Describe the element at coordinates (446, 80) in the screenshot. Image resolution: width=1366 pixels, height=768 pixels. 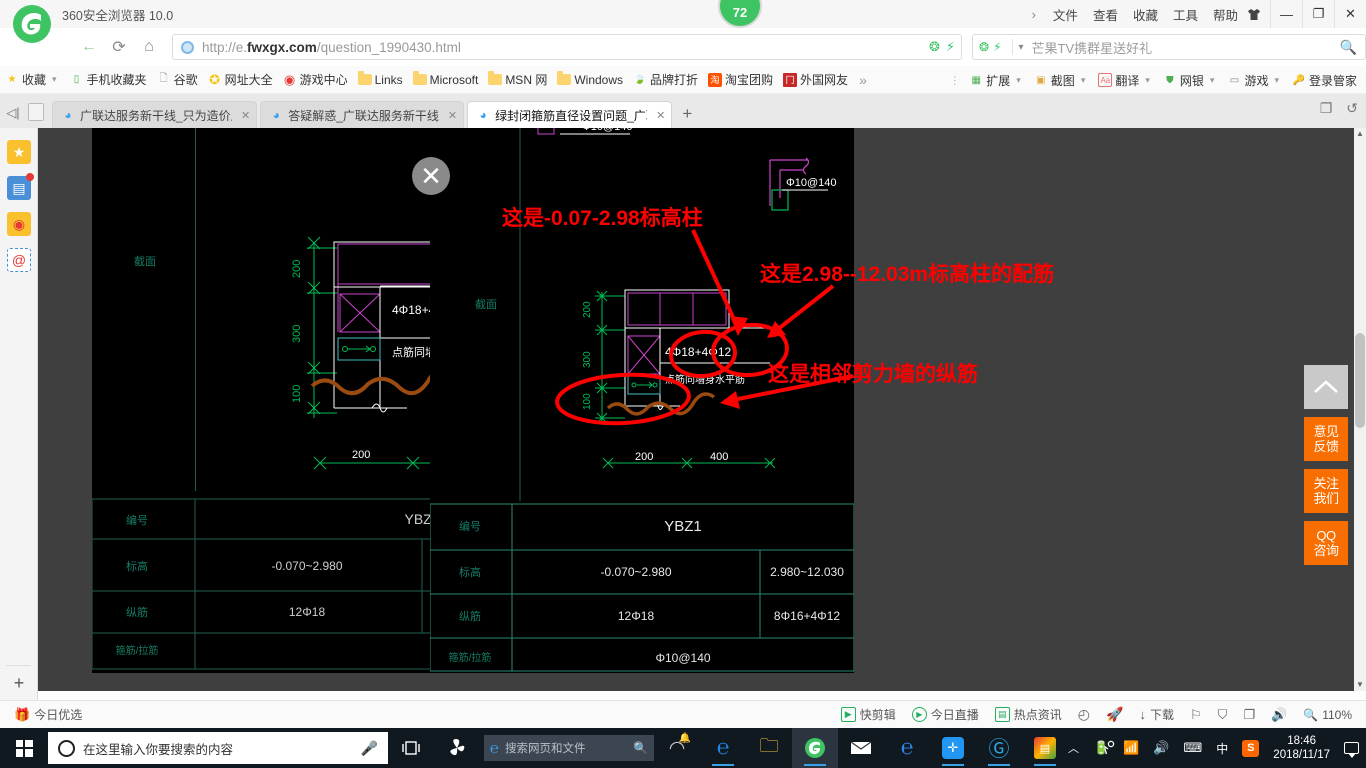
I see `bookmark-item: Microsoft` at that location.